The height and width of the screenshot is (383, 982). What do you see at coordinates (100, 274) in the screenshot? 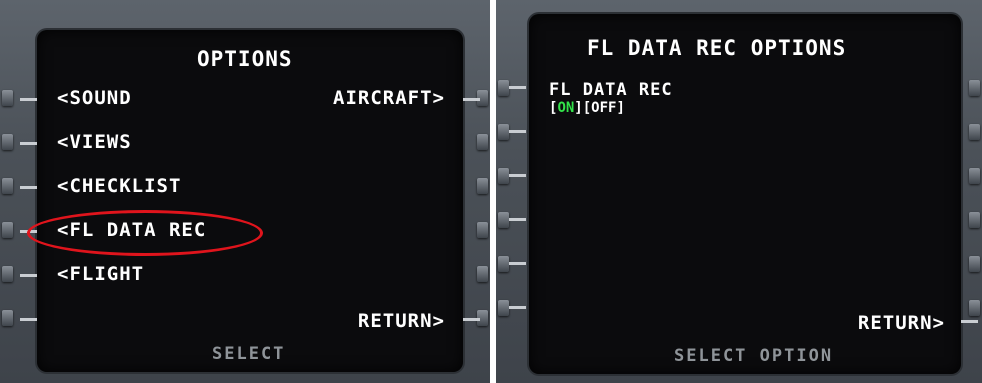
I see `flight-menu-item: <FLIGHT` at bounding box center [100, 274].